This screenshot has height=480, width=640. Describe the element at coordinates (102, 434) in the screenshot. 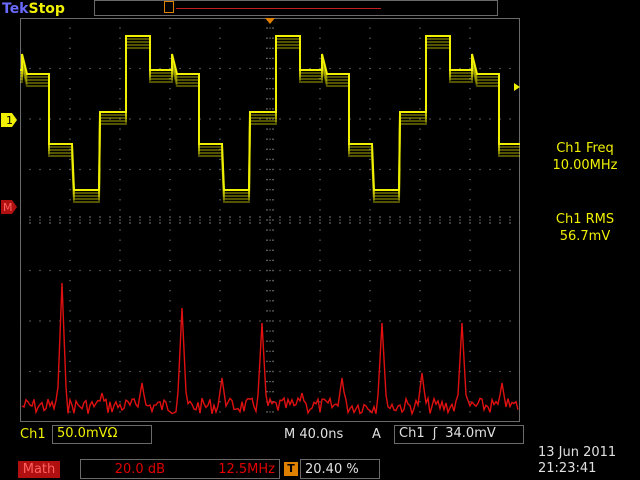

I see `ch1-scale-readout: 50.0mVΩ` at that location.